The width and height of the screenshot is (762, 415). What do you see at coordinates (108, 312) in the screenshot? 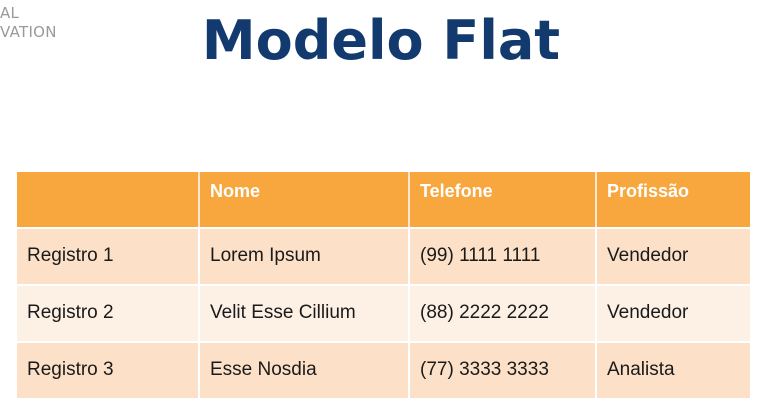
I see `row-label-cell: Registro 2` at bounding box center [108, 312].